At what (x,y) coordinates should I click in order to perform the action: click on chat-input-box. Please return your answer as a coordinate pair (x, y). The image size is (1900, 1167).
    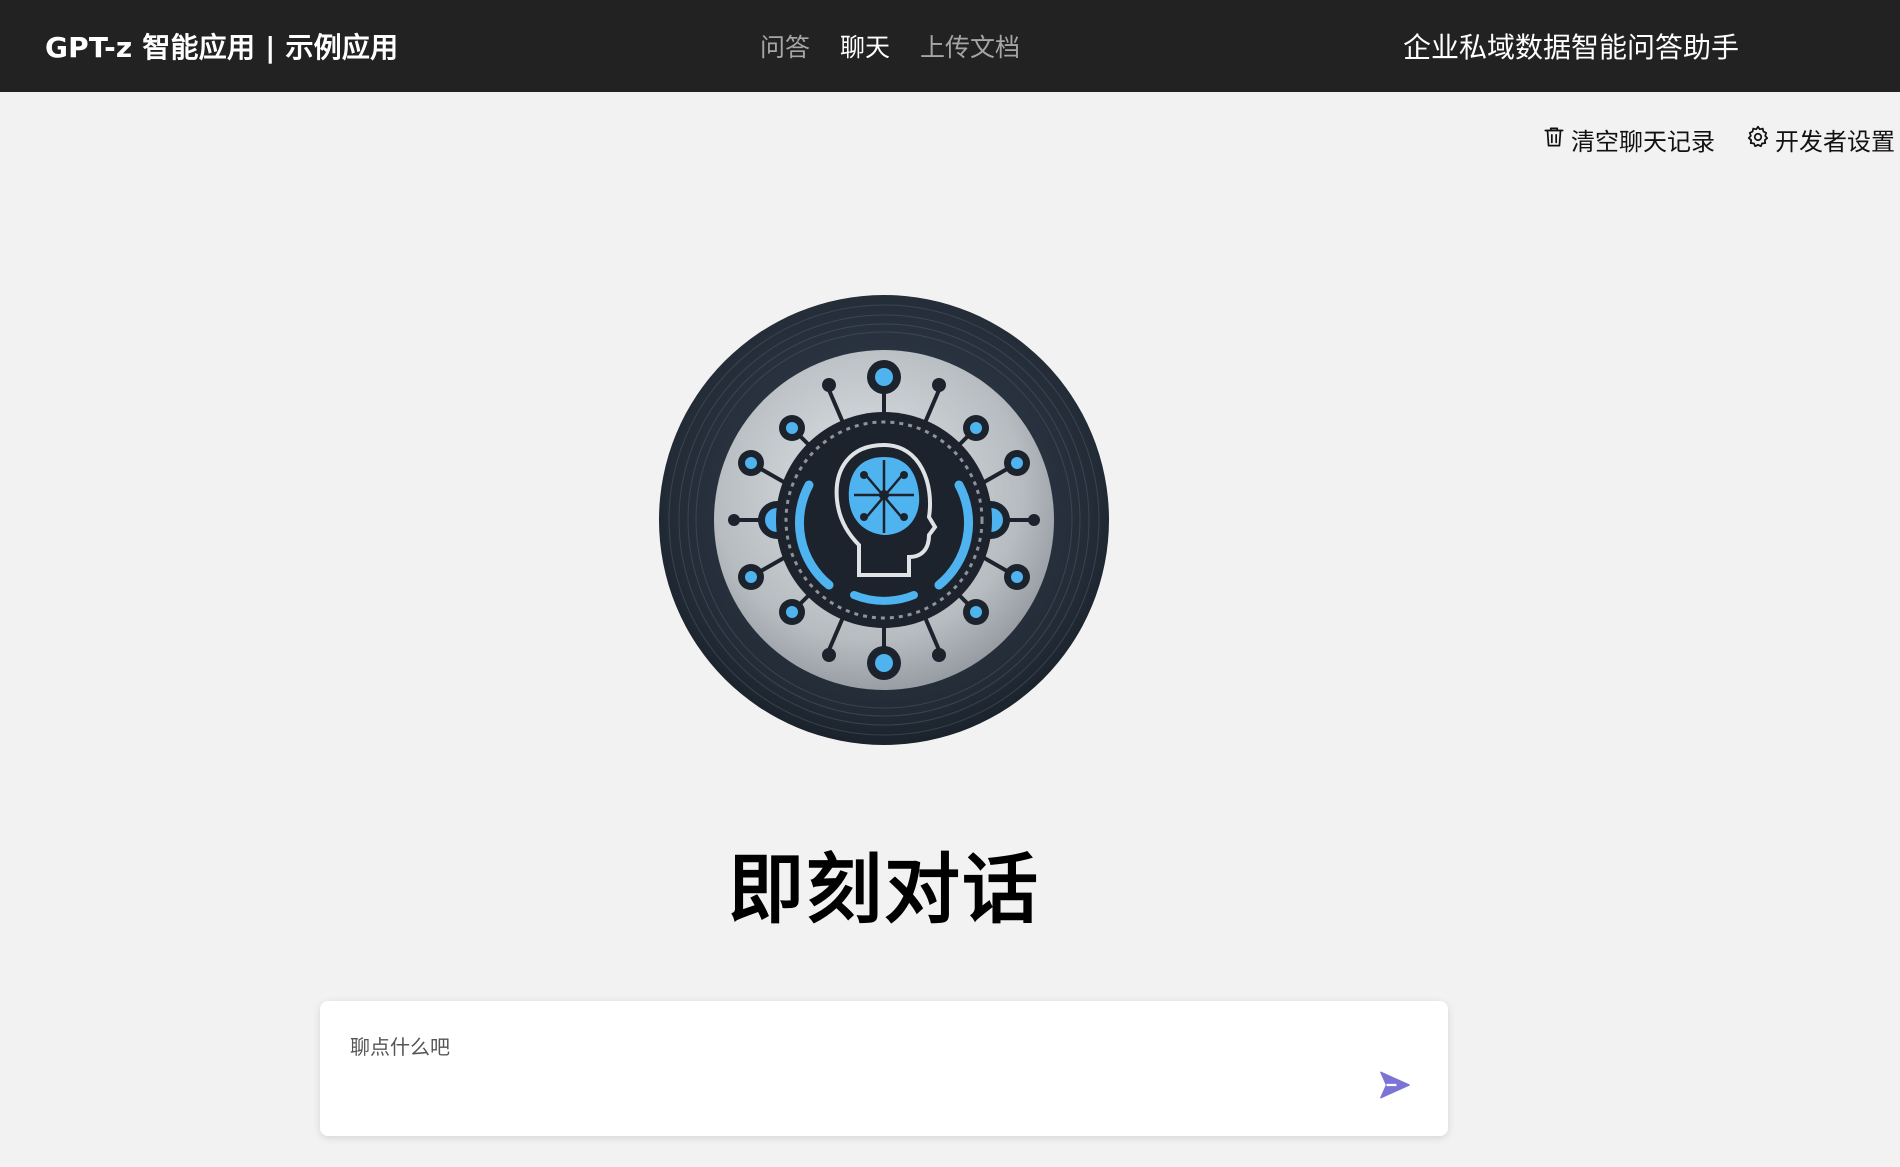
    Looking at the image, I should click on (884, 1068).